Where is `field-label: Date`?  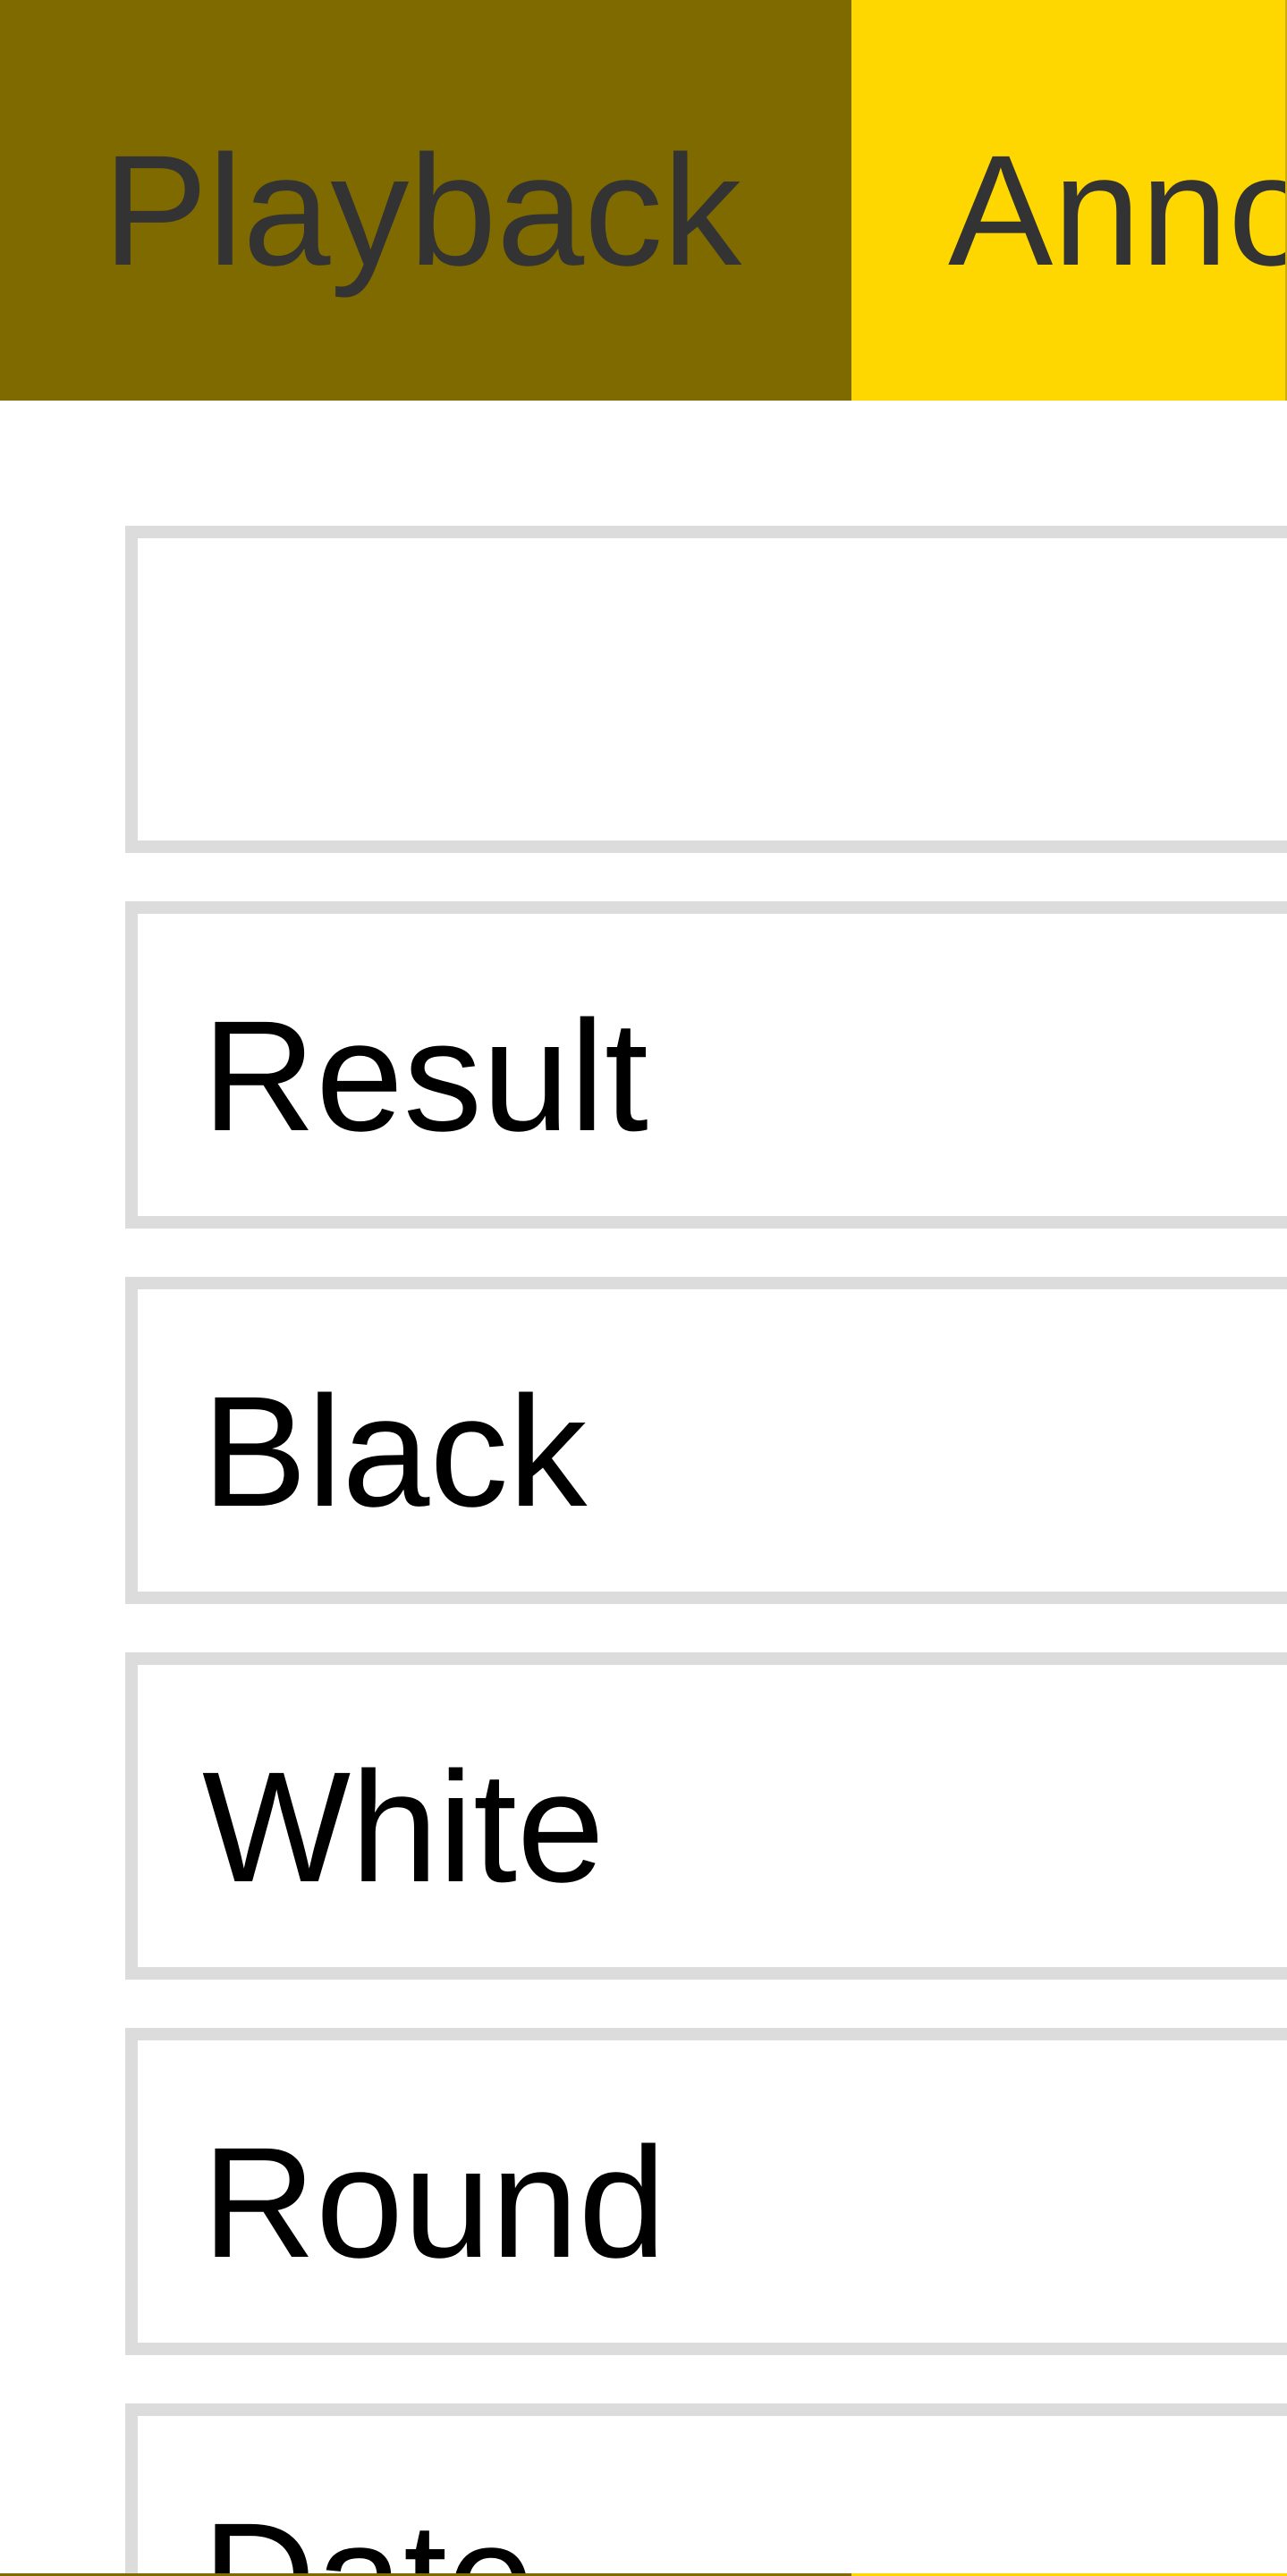 field-label: Date is located at coordinates (368, 2538).